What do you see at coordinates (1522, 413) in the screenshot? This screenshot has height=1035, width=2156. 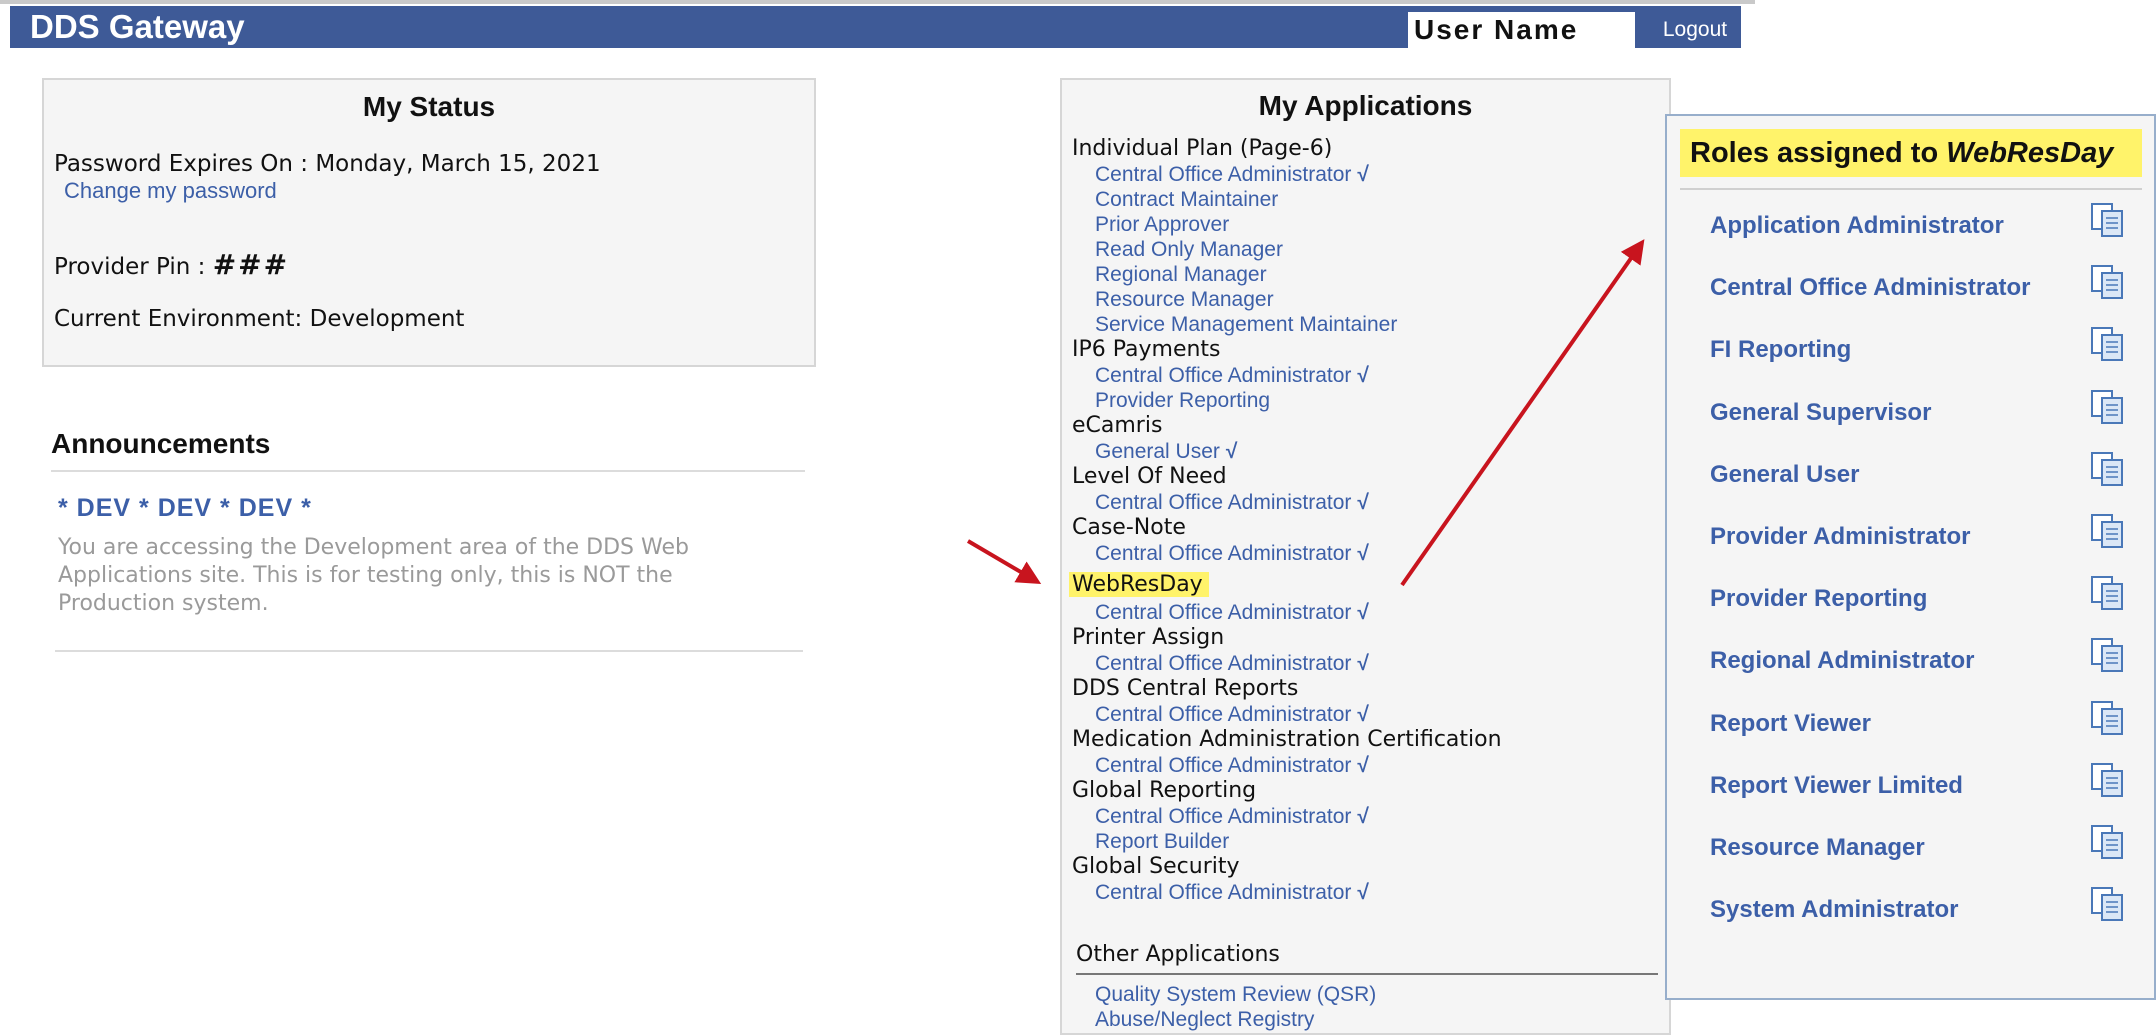 I see `pointer-arrow-to-roles` at bounding box center [1522, 413].